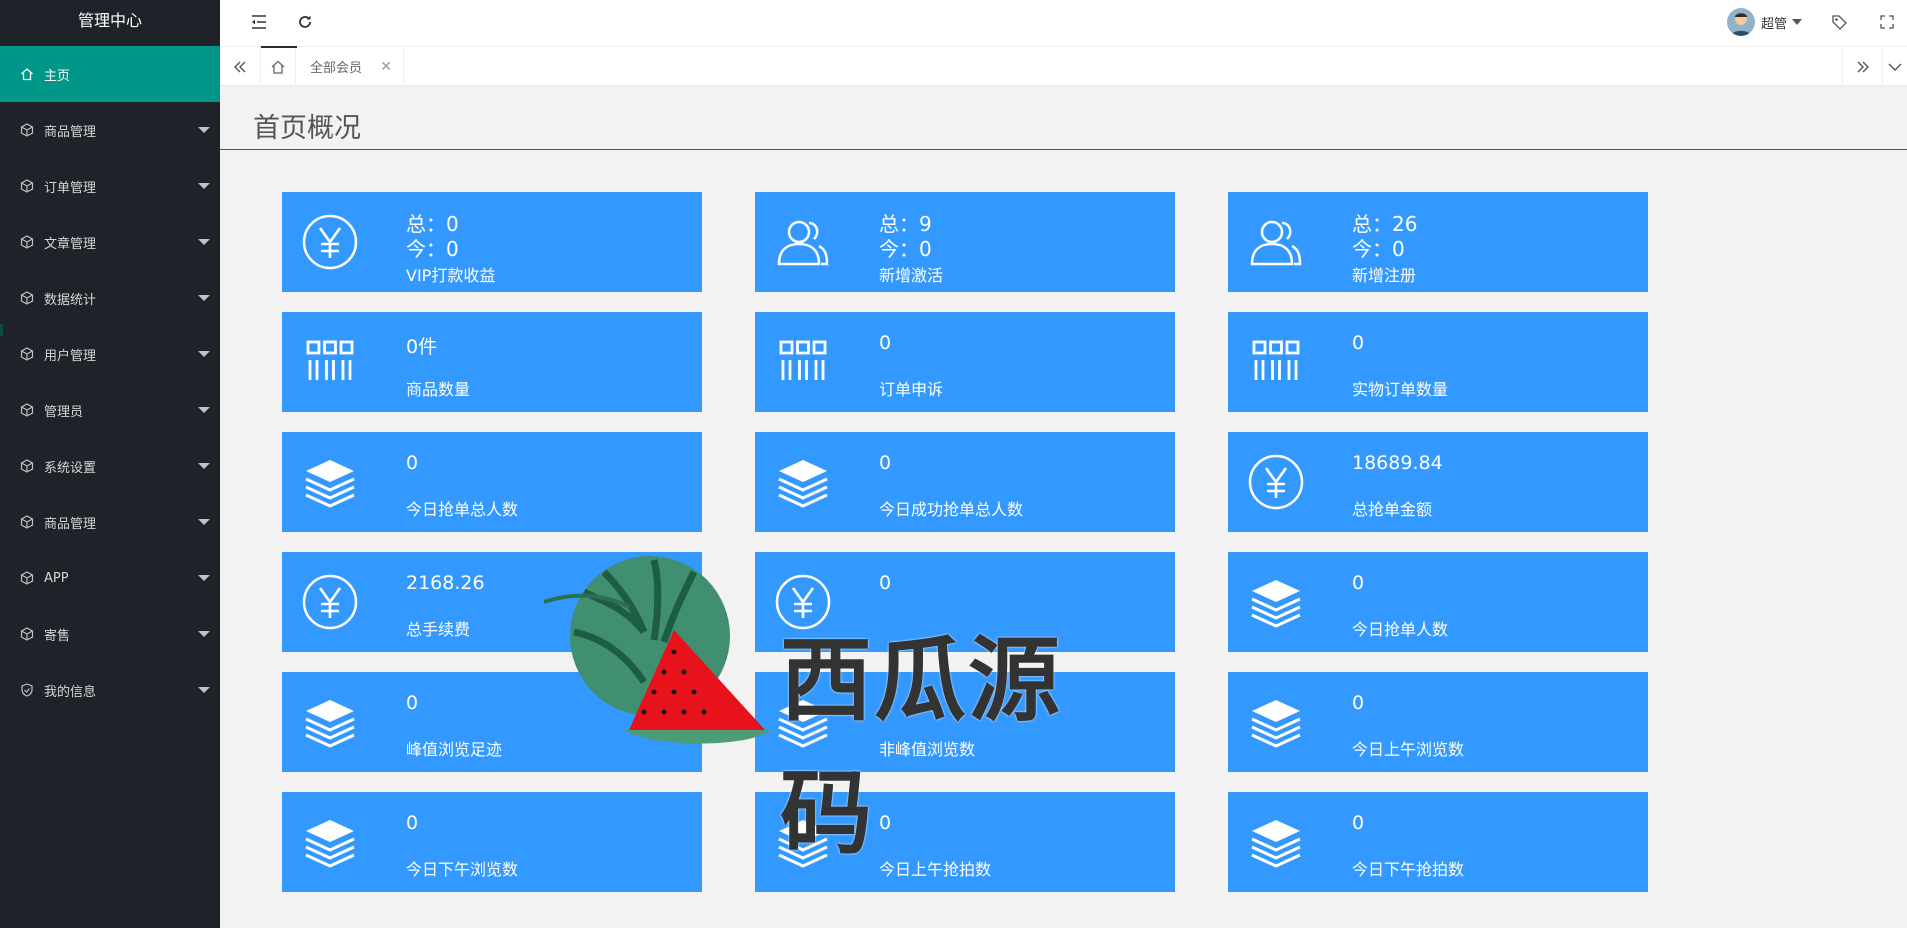 This screenshot has height=928, width=1907. I want to click on stat-label: 新增注册, so click(1384, 275).